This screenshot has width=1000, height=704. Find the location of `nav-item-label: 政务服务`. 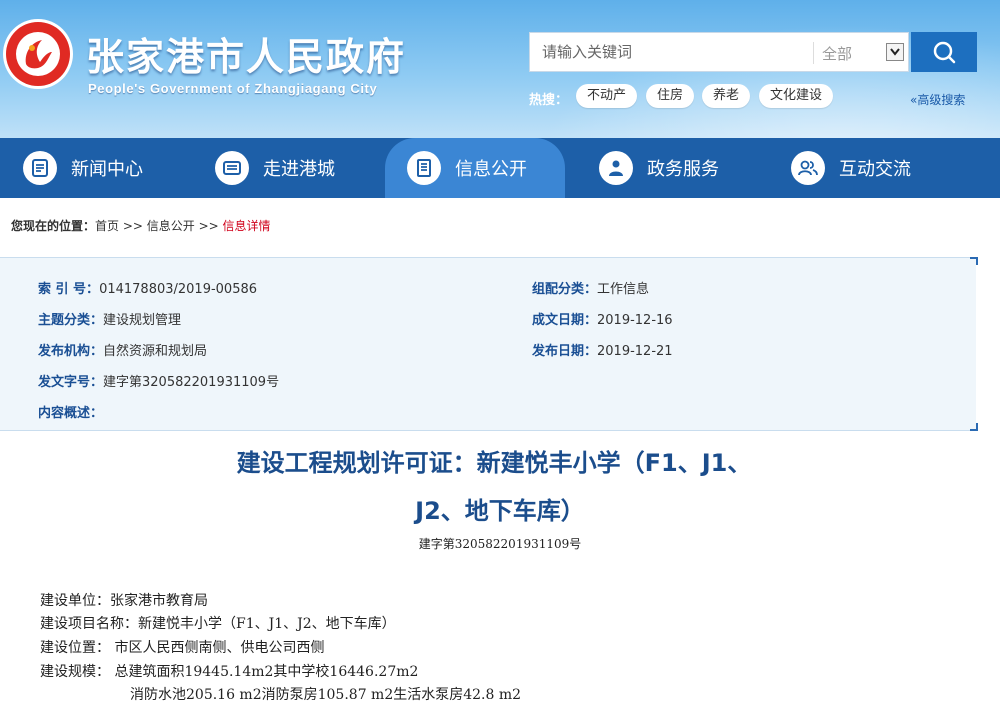

nav-item-label: 政务服务 is located at coordinates (683, 169).